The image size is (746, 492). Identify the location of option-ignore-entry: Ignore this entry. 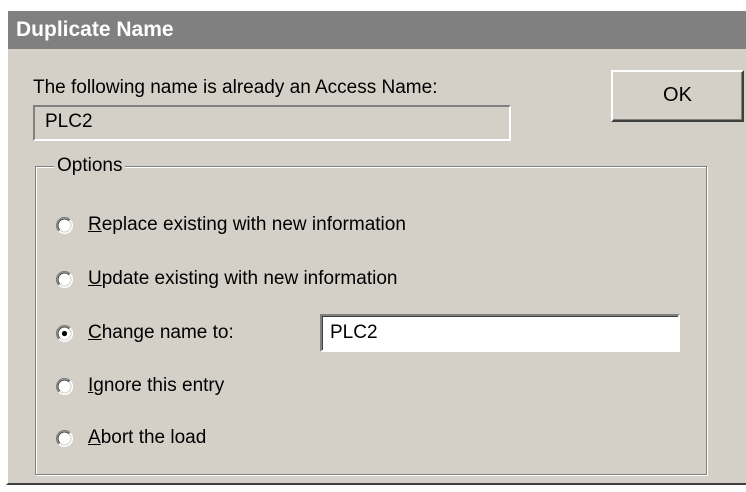
(140, 386).